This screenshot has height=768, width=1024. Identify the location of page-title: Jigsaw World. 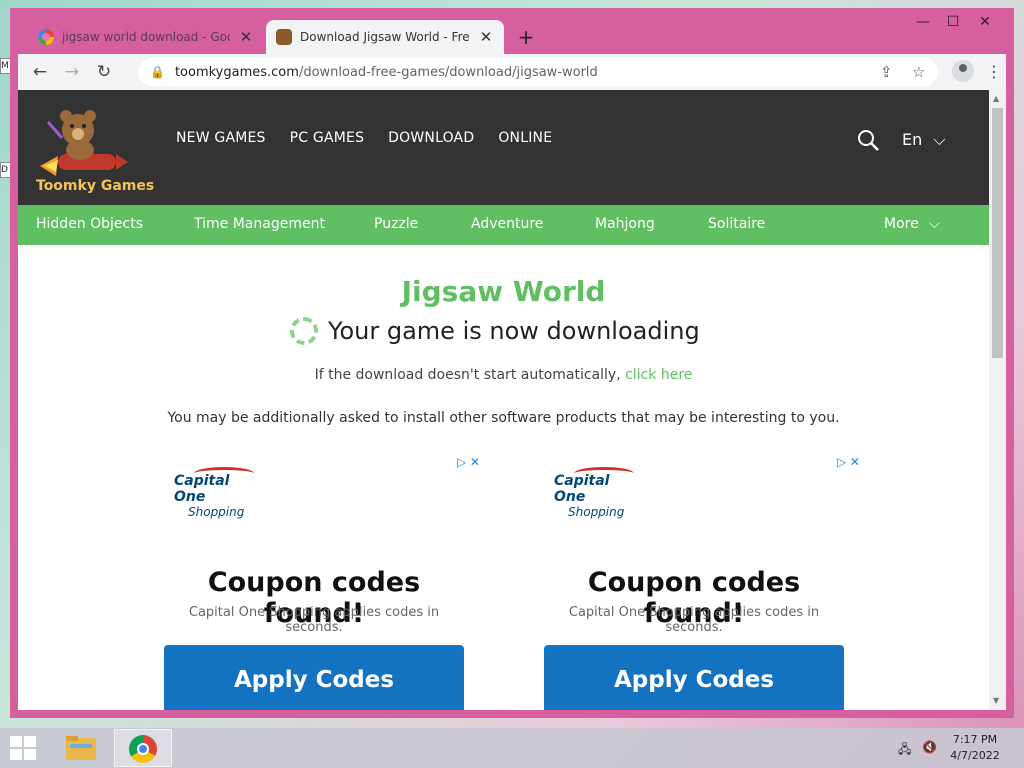
(503, 291).